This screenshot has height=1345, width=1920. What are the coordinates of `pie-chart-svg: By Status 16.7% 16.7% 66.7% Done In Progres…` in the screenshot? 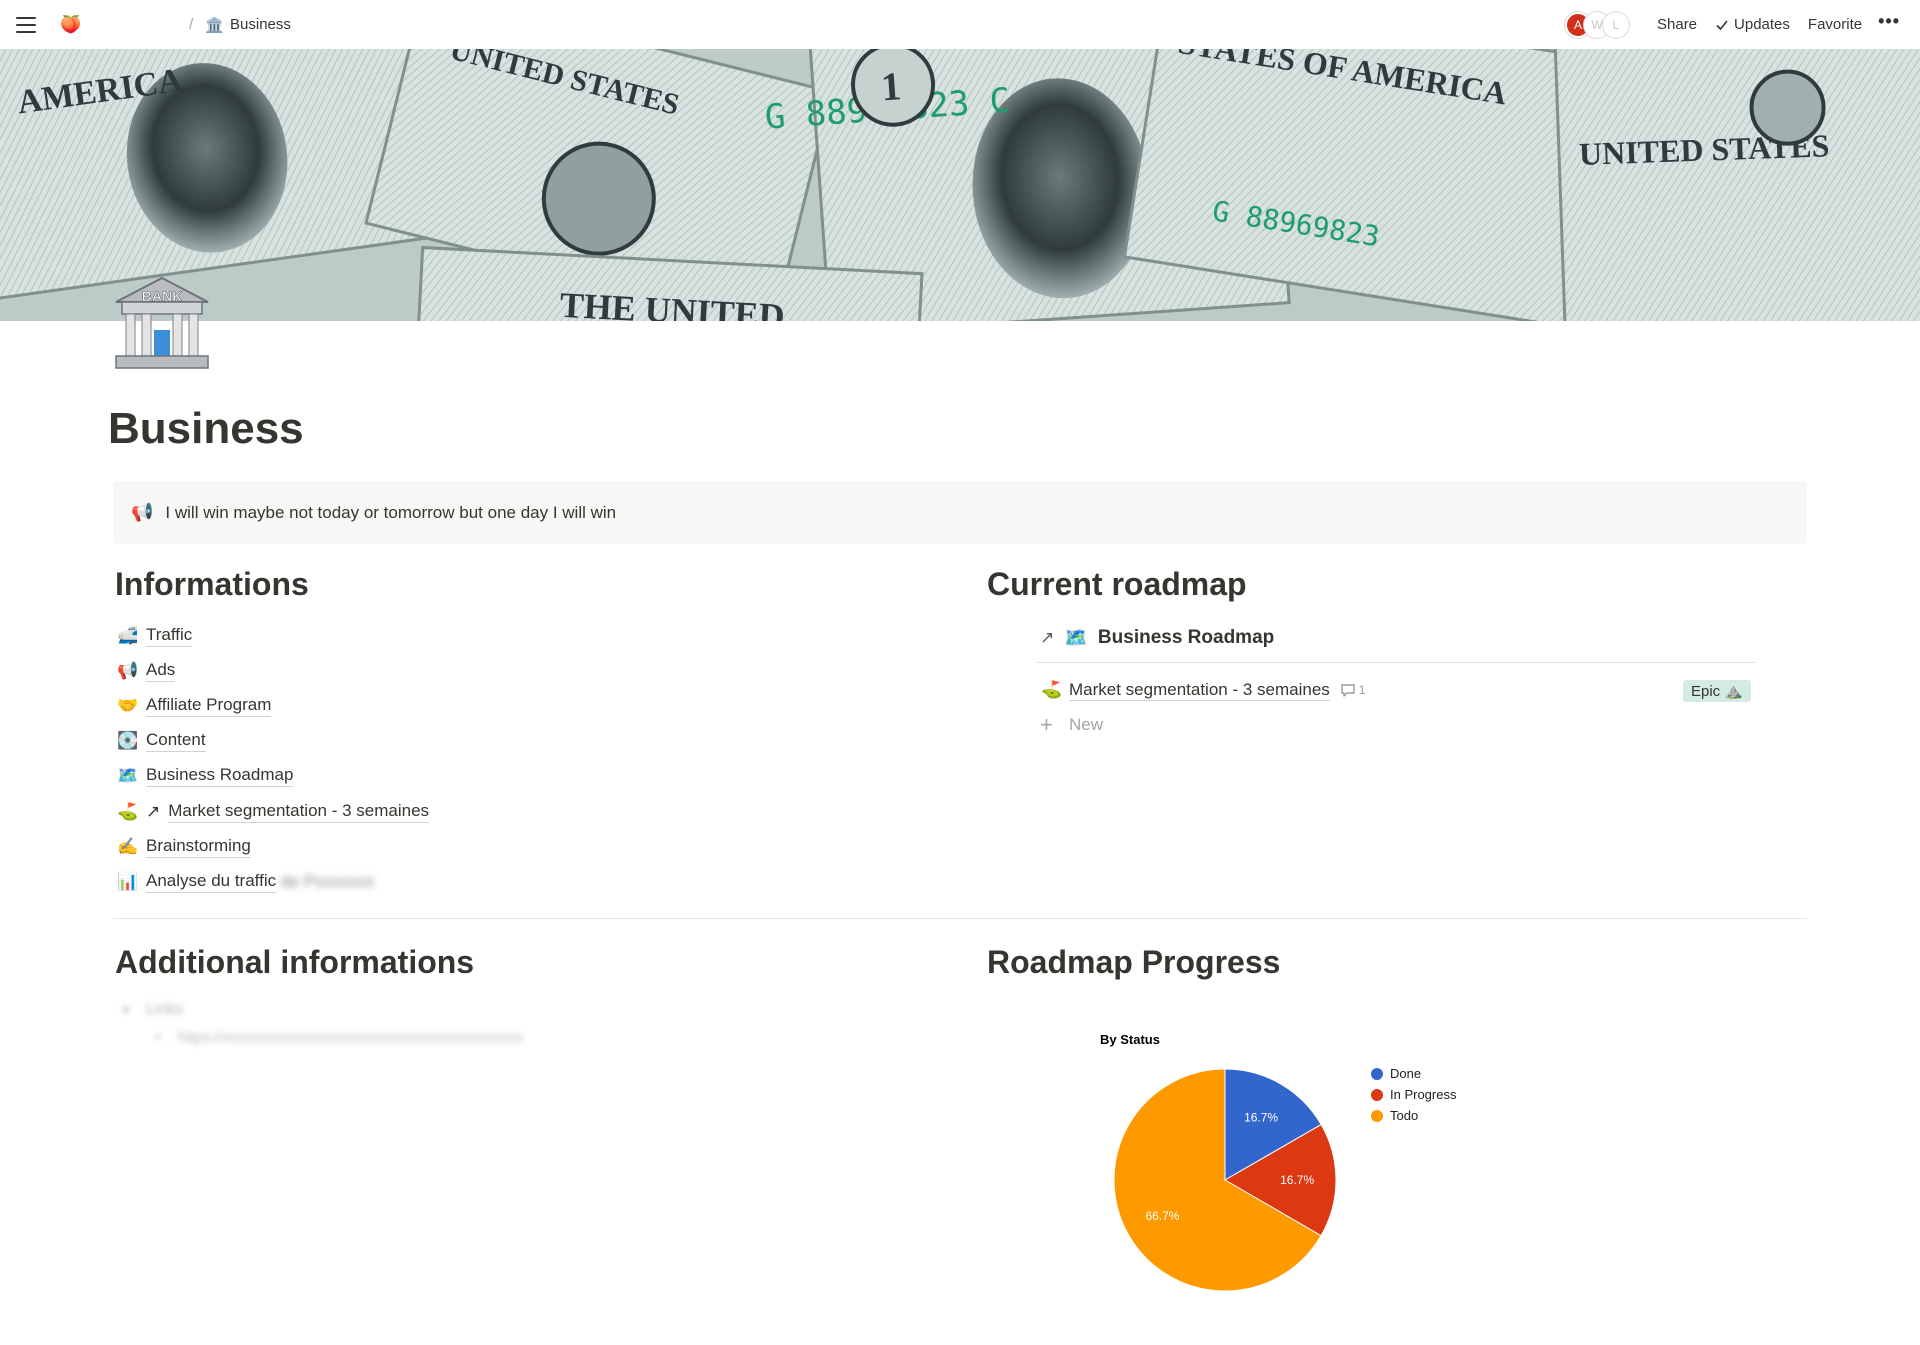 It's located at (1278, 1162).